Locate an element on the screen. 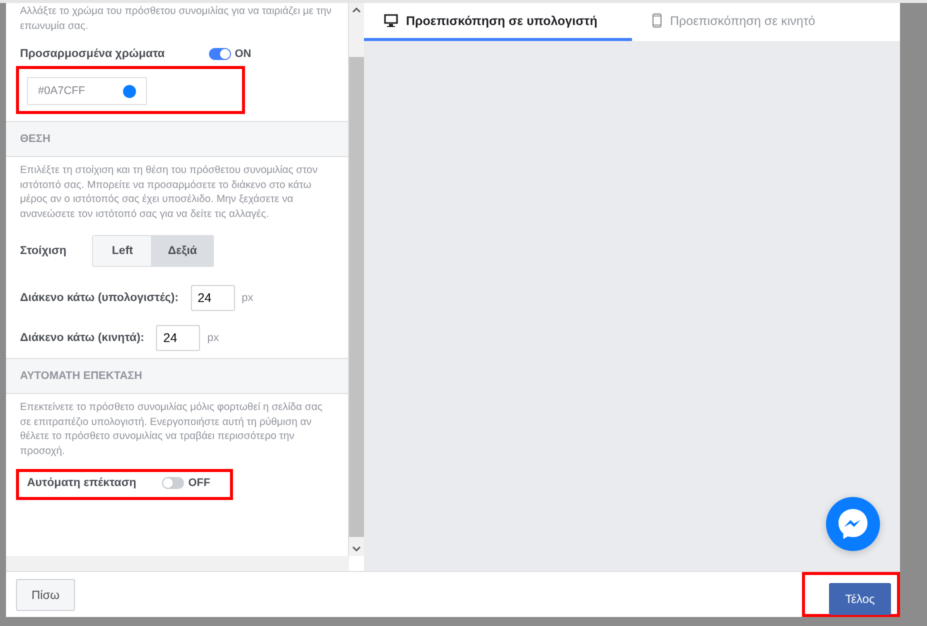 The image size is (927, 626). description: Επιλέξτε τη στοίχιση και τη θέση του πρόσθετου συνομιλίας στον ιστότοπό σας. Μπορείτε να προσαρμόσετε το διάκενο στο κάτω μέρος αν ο ιστότοπός σας έχει υποσέλιδο. Μην ξεχάσετε να ανανεώσετε τον ιστότοπό σας για να δείτε τις αλλαγές. is located at coordinates (169, 193).